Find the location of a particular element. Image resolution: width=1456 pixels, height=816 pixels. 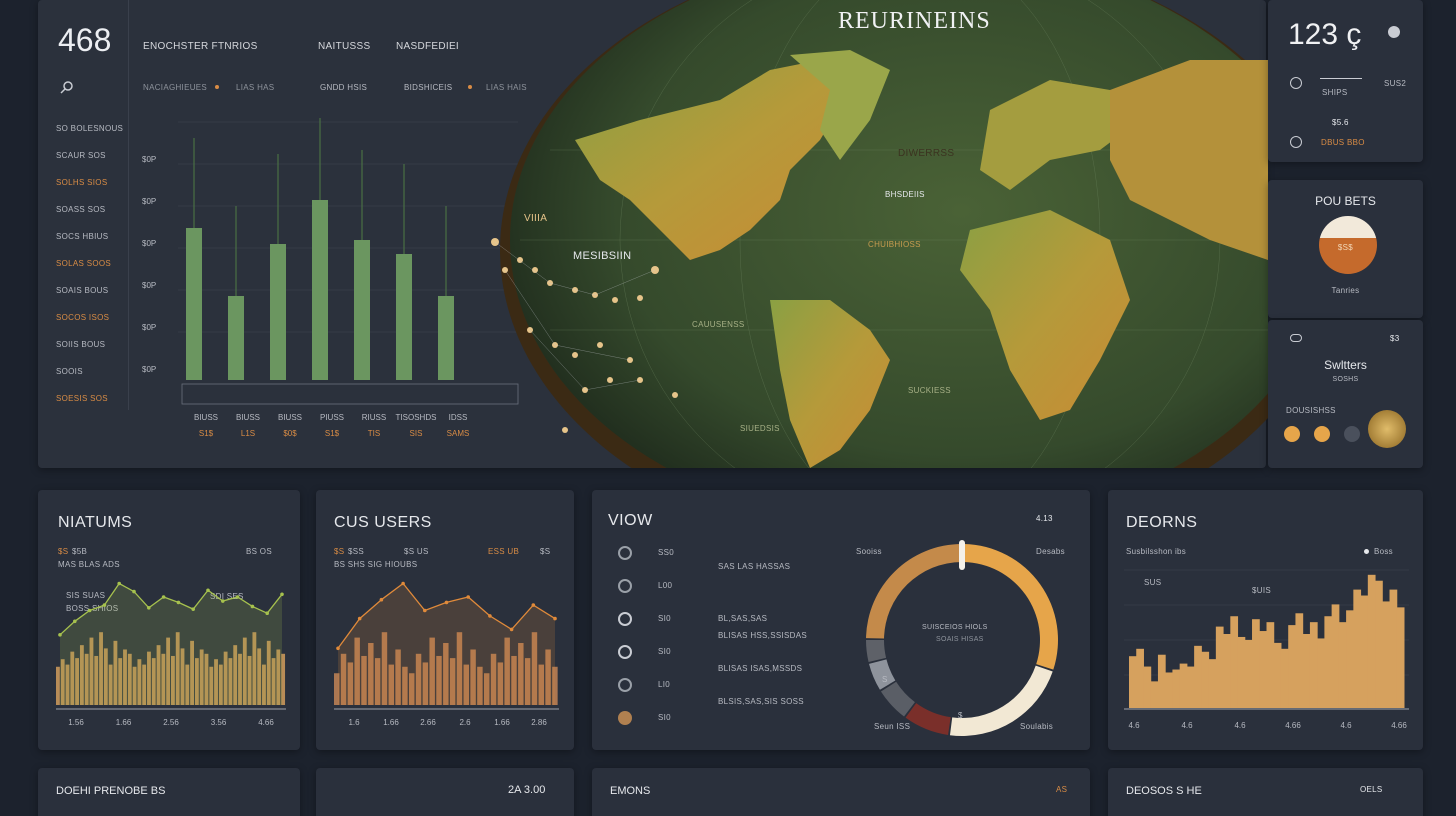

map-label: CHUIBHIOSS is located at coordinates (894, 244).